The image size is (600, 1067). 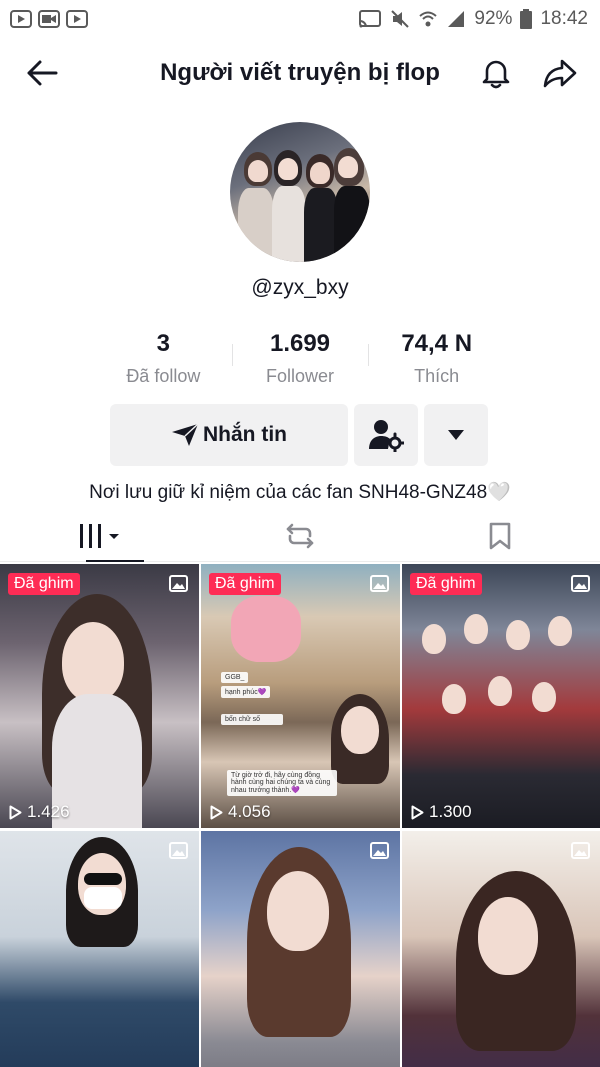 What do you see at coordinates (450, 811) in the screenshot?
I see `view-count-value: 1.300` at bounding box center [450, 811].